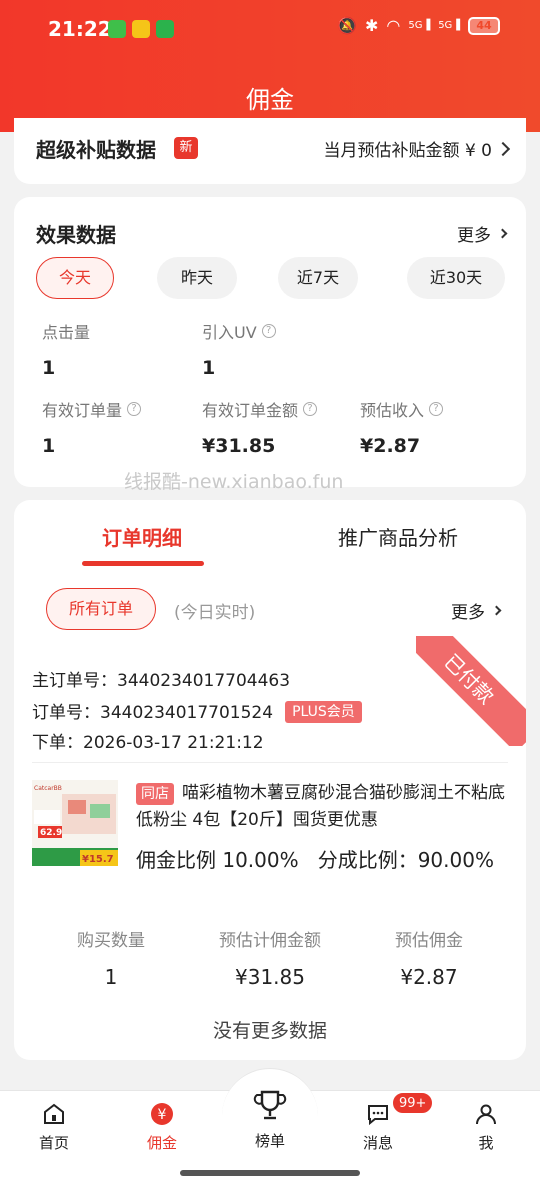 This screenshot has height=1187, width=540. I want to click on metric-estimated-income: 预估收入? ¥2.87, so click(402, 427).